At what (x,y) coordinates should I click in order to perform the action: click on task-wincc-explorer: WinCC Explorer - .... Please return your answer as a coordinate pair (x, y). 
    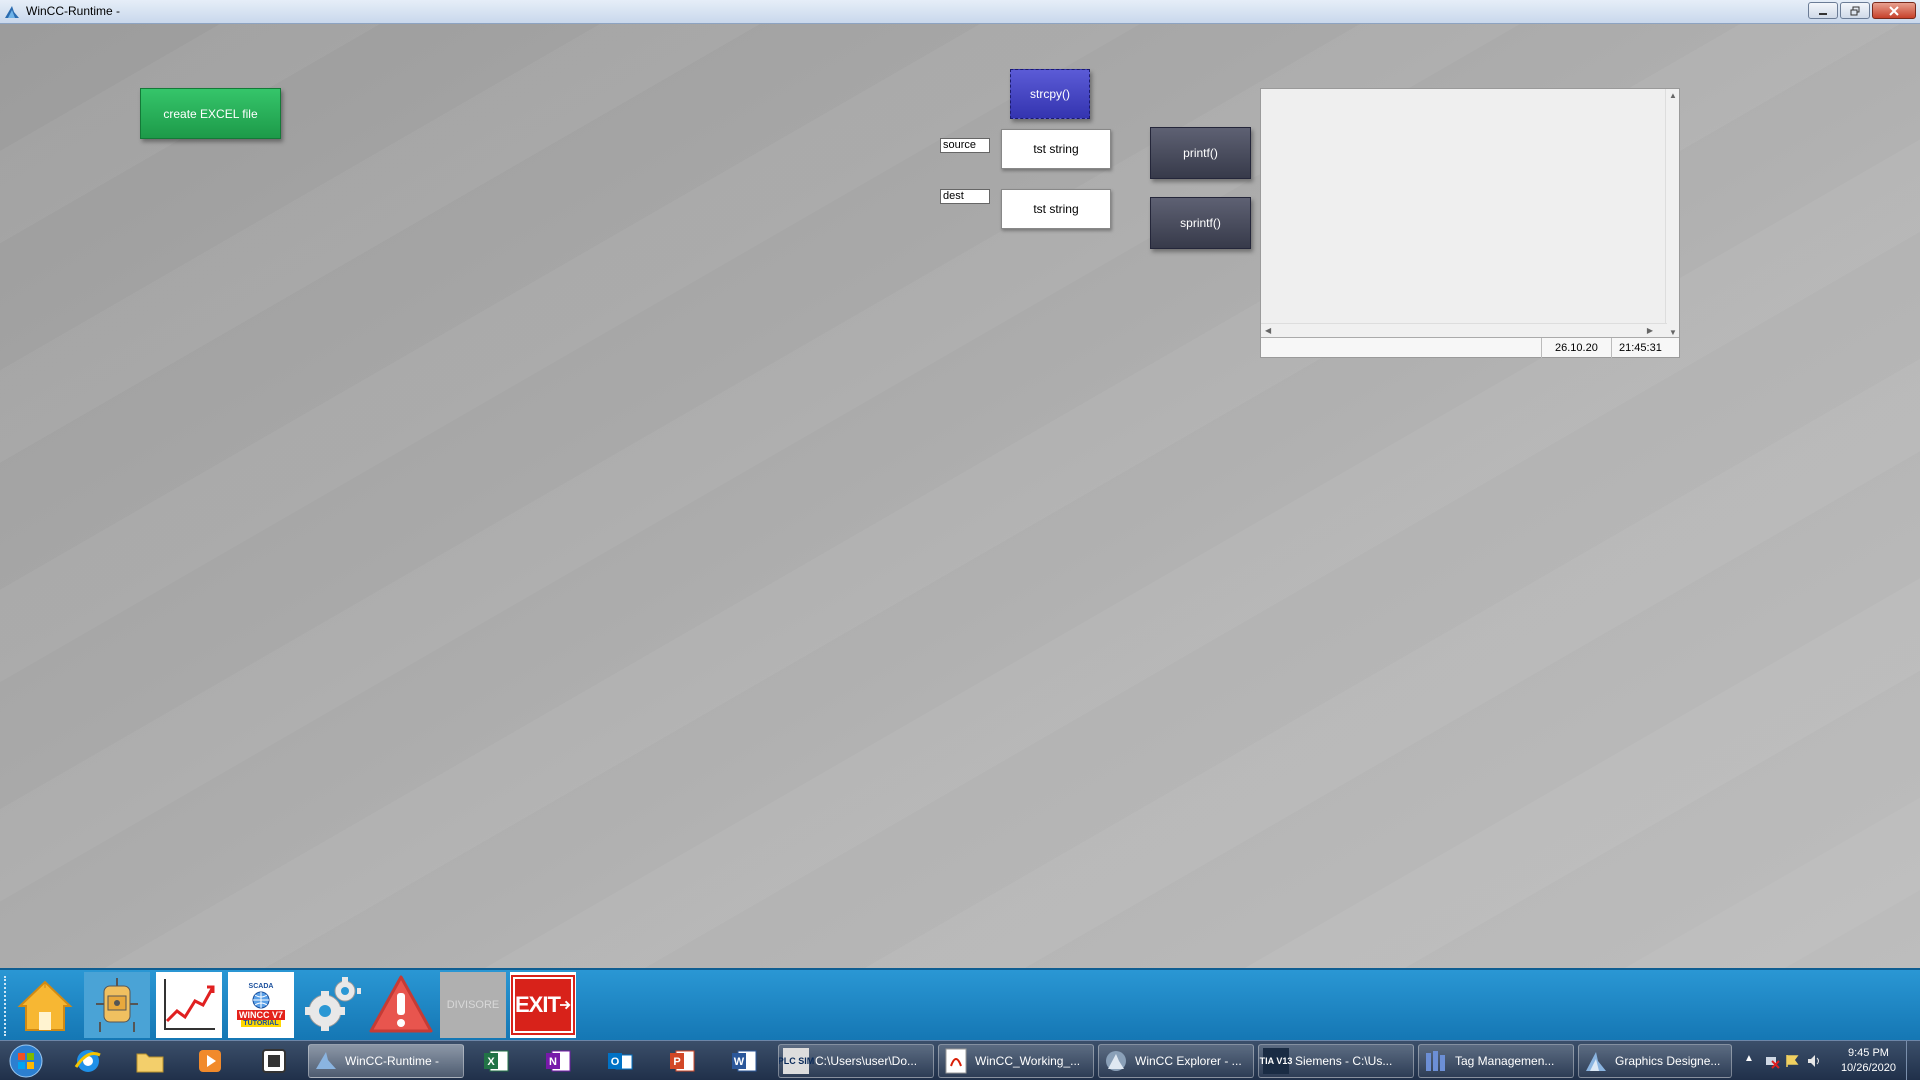
    Looking at the image, I should click on (1176, 1061).